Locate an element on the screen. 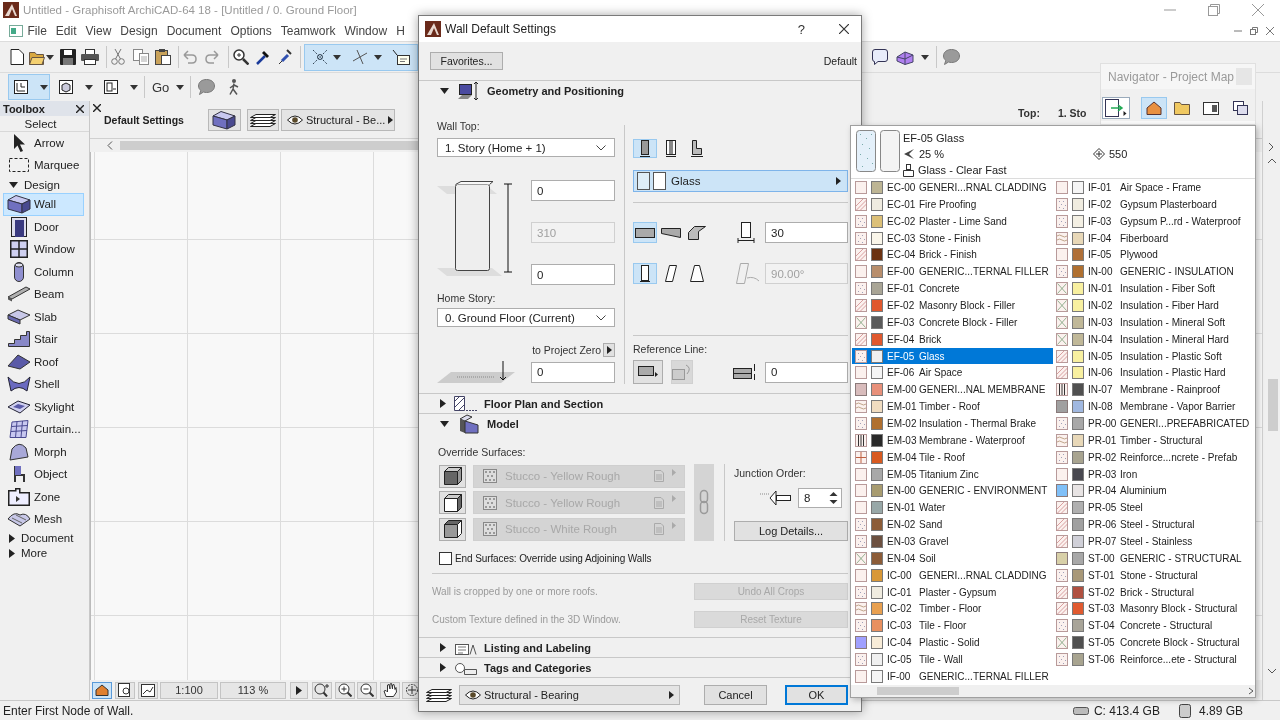 Image resolution: width=1280 pixels, height=720 pixels. scale-field: 1:100 is located at coordinates (189, 690).